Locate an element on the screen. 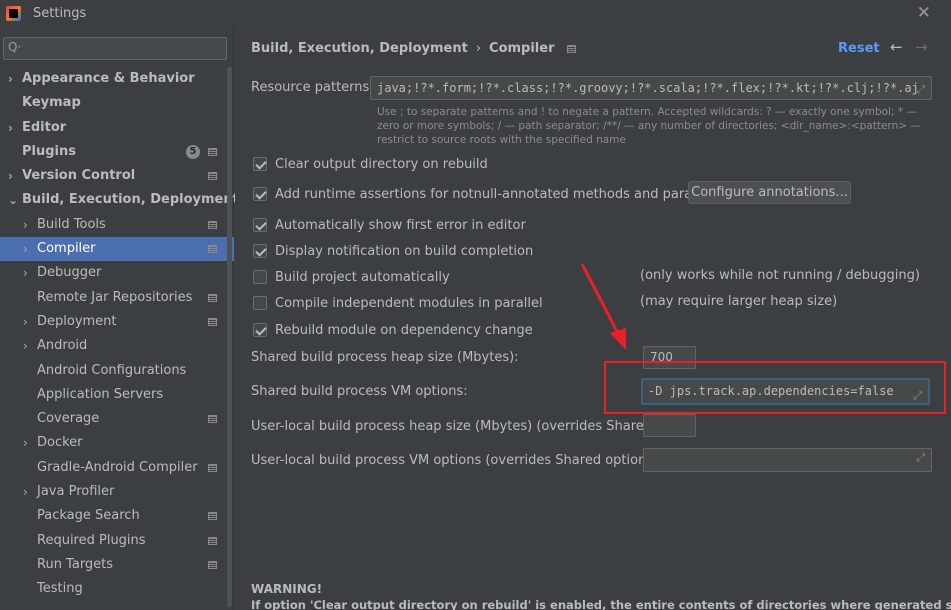 This screenshot has width=951, height=610. sidebar-item-label: Keymap is located at coordinates (51, 103).